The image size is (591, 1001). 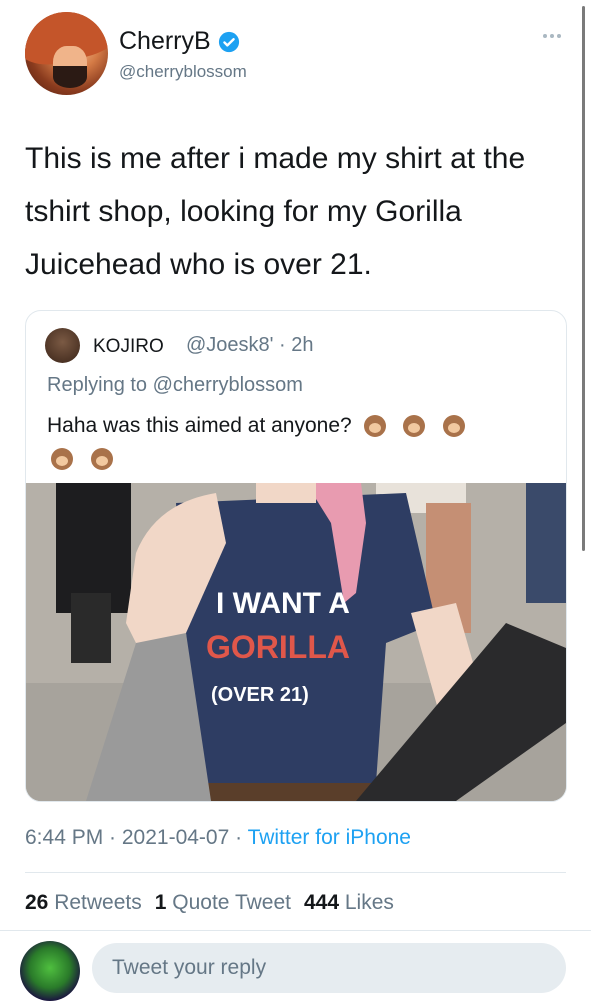 I want to click on retweets-stat: 26 Retweets, so click(x=83, y=903).